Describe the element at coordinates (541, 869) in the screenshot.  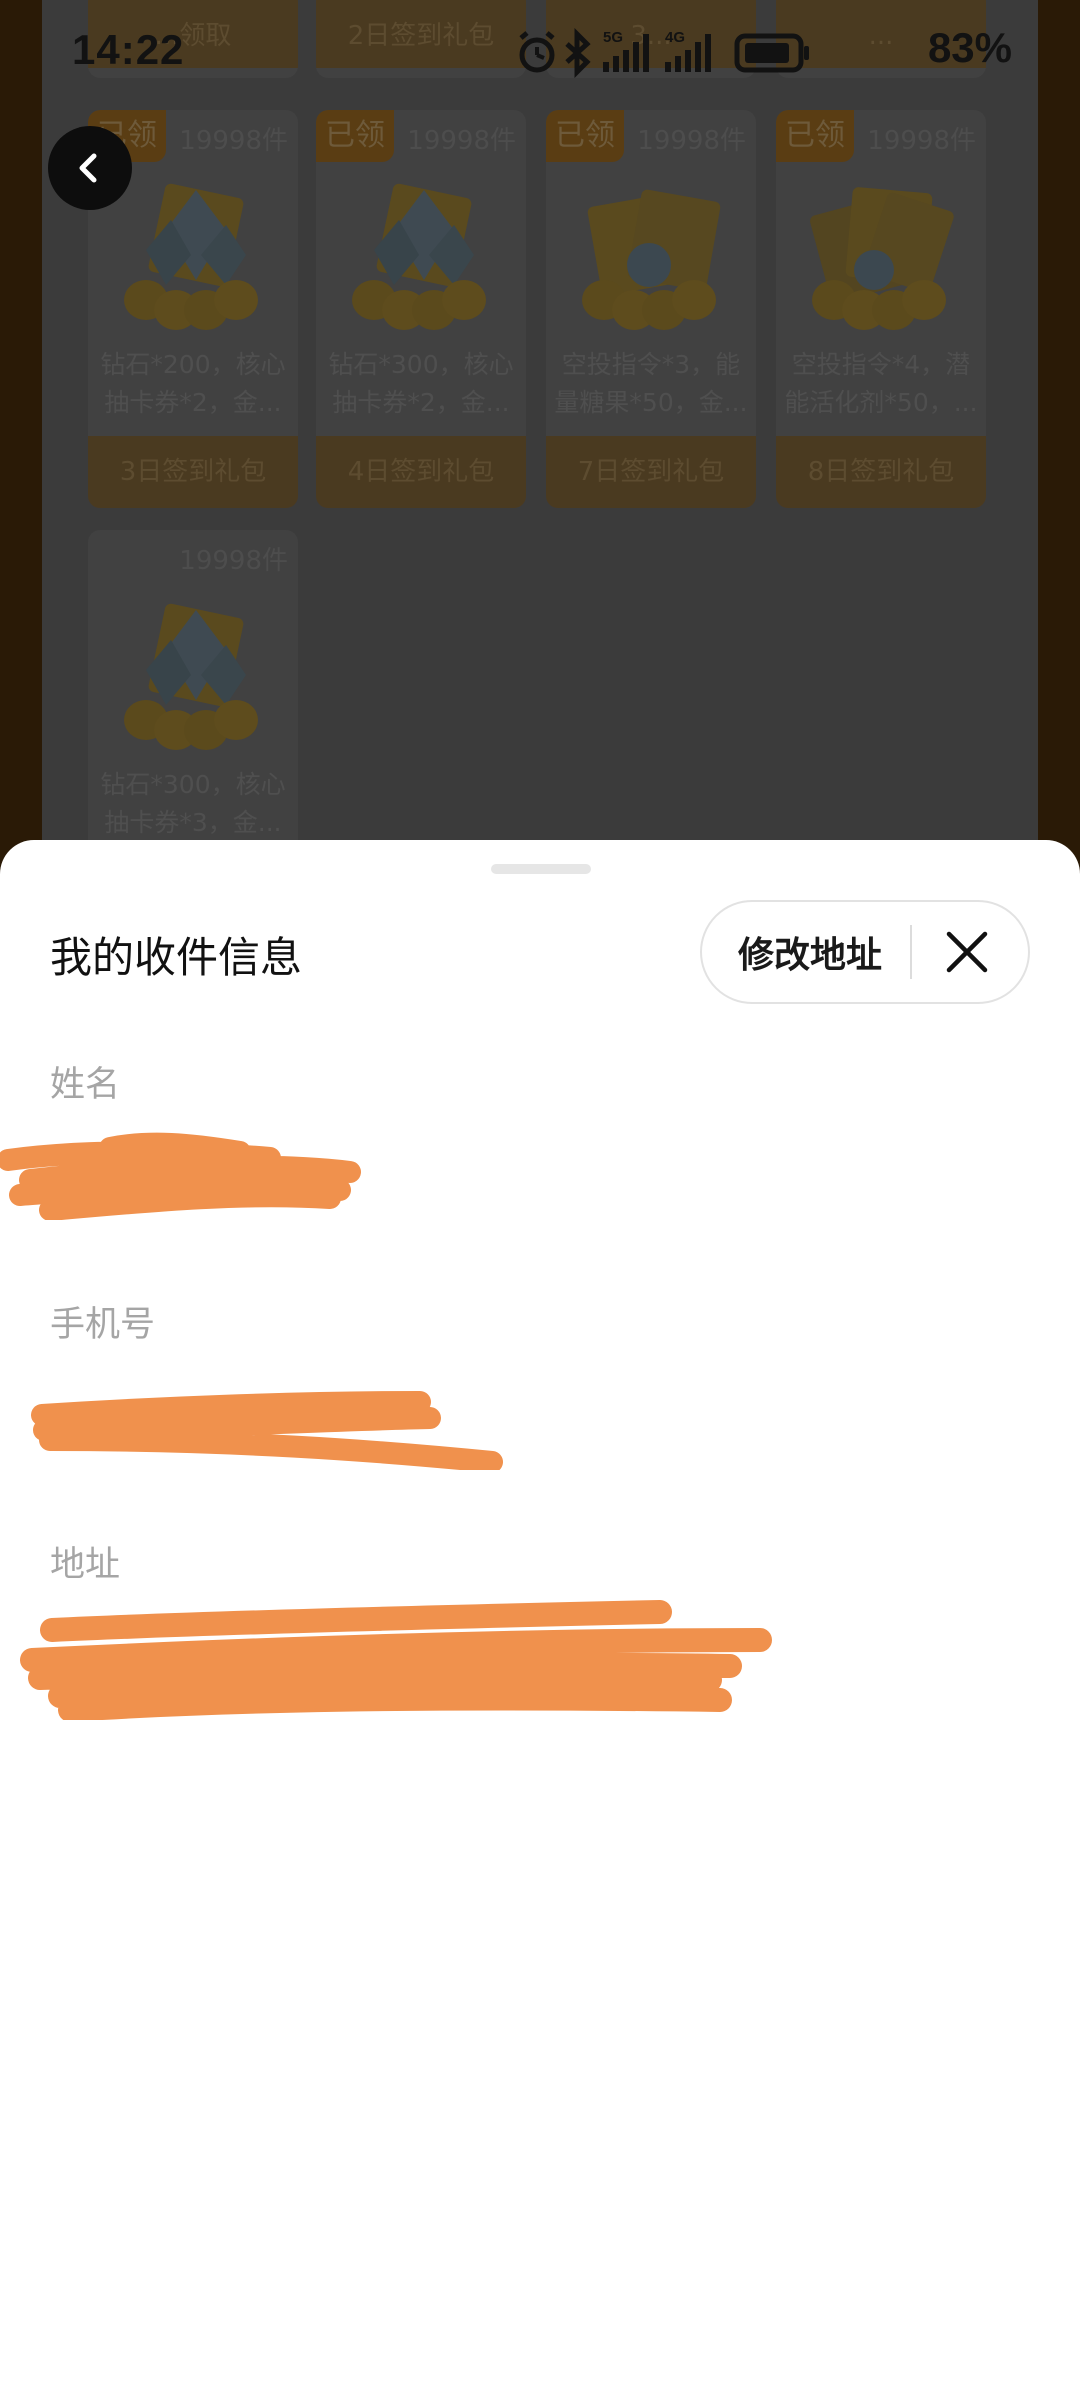
I see `sheet-drag-handle` at that location.